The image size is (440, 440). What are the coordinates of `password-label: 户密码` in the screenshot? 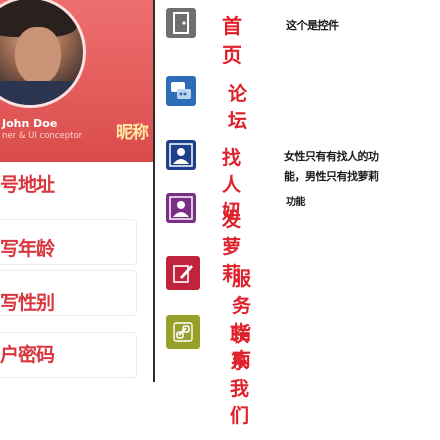 It's located at (27, 355).